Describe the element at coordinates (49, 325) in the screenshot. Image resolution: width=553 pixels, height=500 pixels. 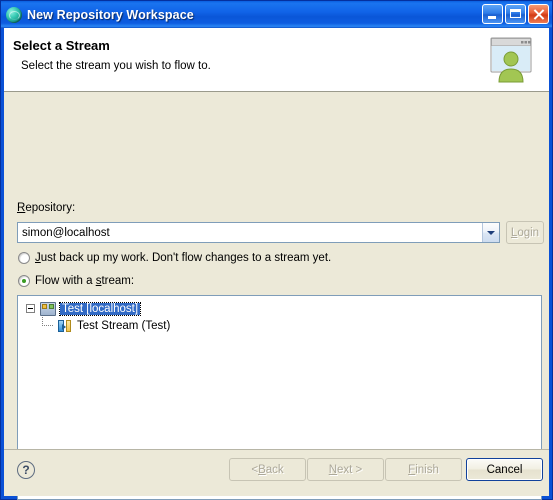
I see `tree-connector-icon` at that location.